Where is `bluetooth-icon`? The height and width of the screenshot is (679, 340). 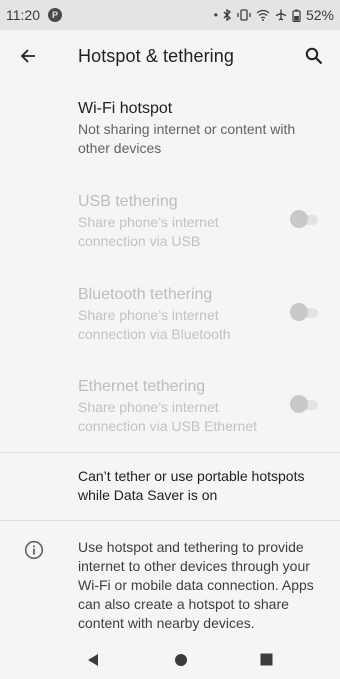
bluetooth-icon is located at coordinates (227, 15).